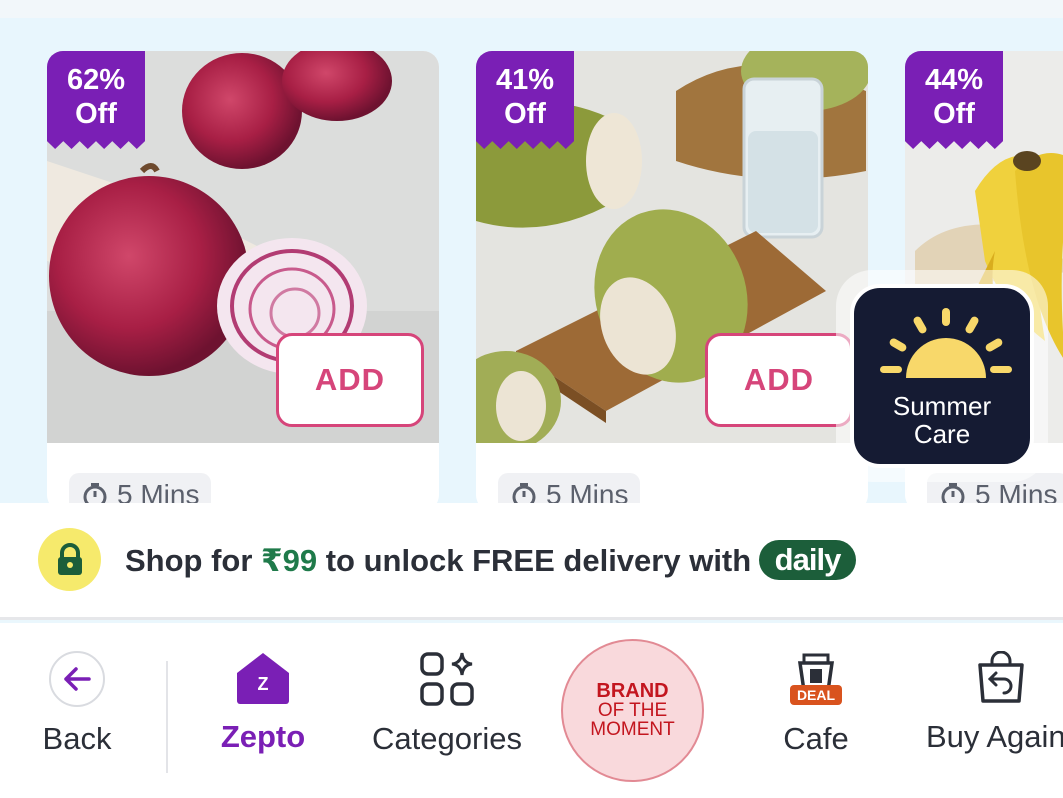 Image resolution: width=1063 pixels, height=798 pixels. Describe the element at coordinates (96, 80) in the screenshot. I see `discount-value: 62%` at that location.